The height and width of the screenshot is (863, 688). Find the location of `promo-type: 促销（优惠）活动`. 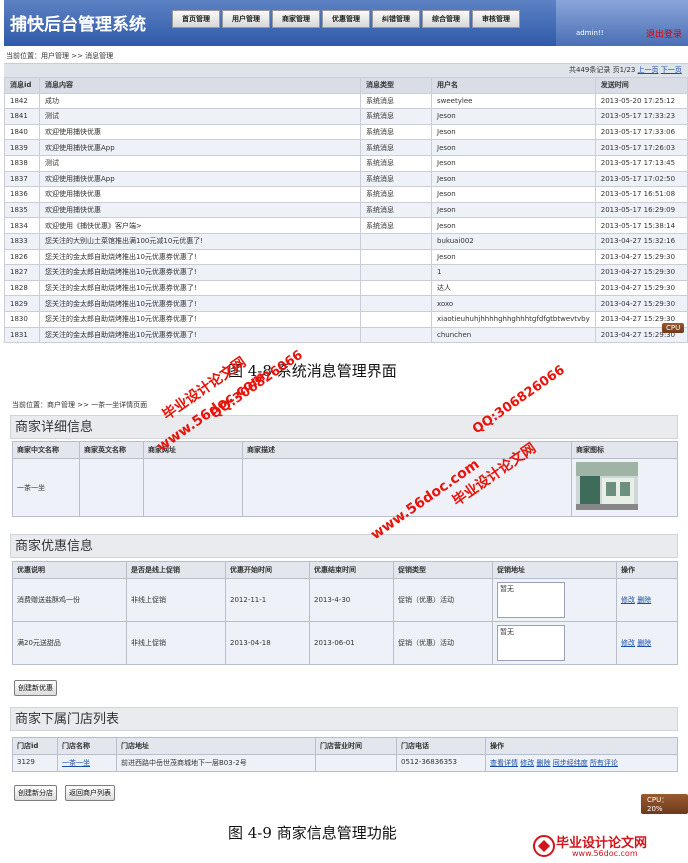

promo-type: 促销（优惠）活动 is located at coordinates (443, 600).